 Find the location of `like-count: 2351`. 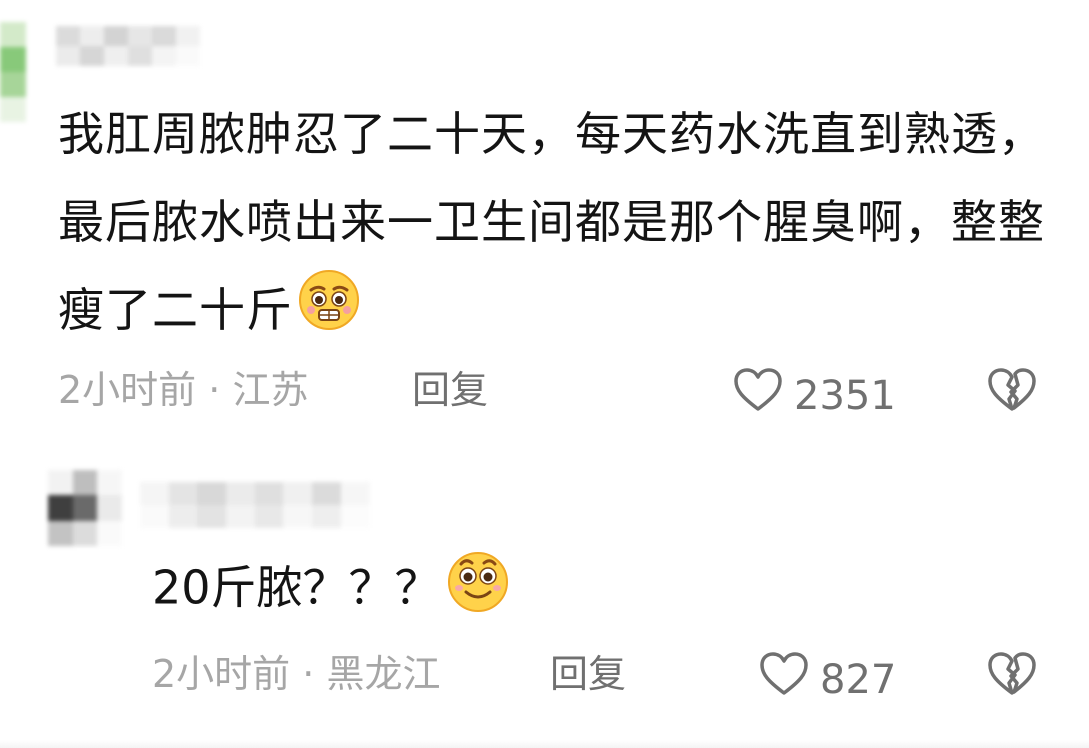

like-count: 2351 is located at coordinates (845, 395).